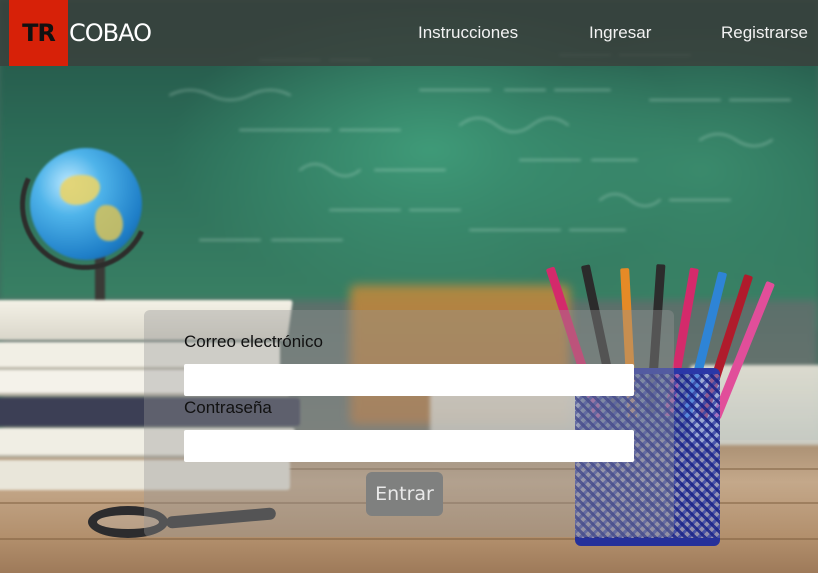 The width and height of the screenshot is (818, 573). I want to click on submit-button: Entrar, so click(404, 494).